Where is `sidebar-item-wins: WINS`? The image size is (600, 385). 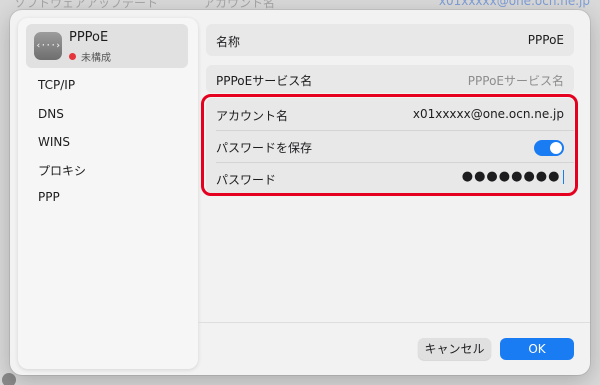 sidebar-item-wins: WINS is located at coordinates (54, 142).